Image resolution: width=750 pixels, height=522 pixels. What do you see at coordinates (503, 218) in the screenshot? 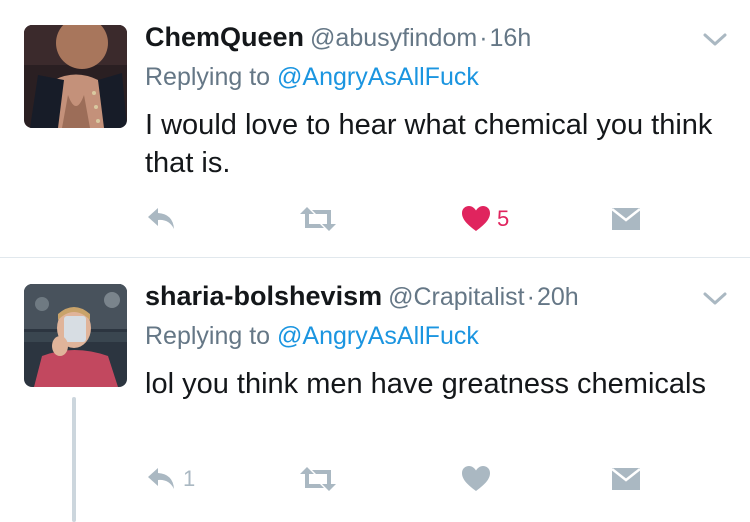
I see `like-count: 5` at bounding box center [503, 218].